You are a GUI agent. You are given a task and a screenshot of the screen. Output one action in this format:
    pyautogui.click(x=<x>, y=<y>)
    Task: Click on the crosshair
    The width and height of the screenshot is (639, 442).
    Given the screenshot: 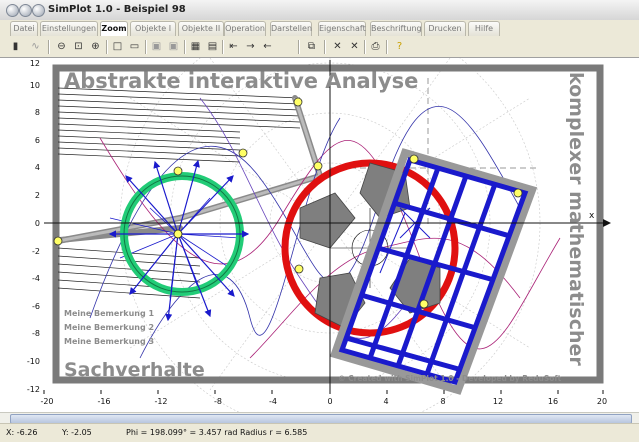 What is the action you would take?
    pyautogui.click(x=435, y=153)
    